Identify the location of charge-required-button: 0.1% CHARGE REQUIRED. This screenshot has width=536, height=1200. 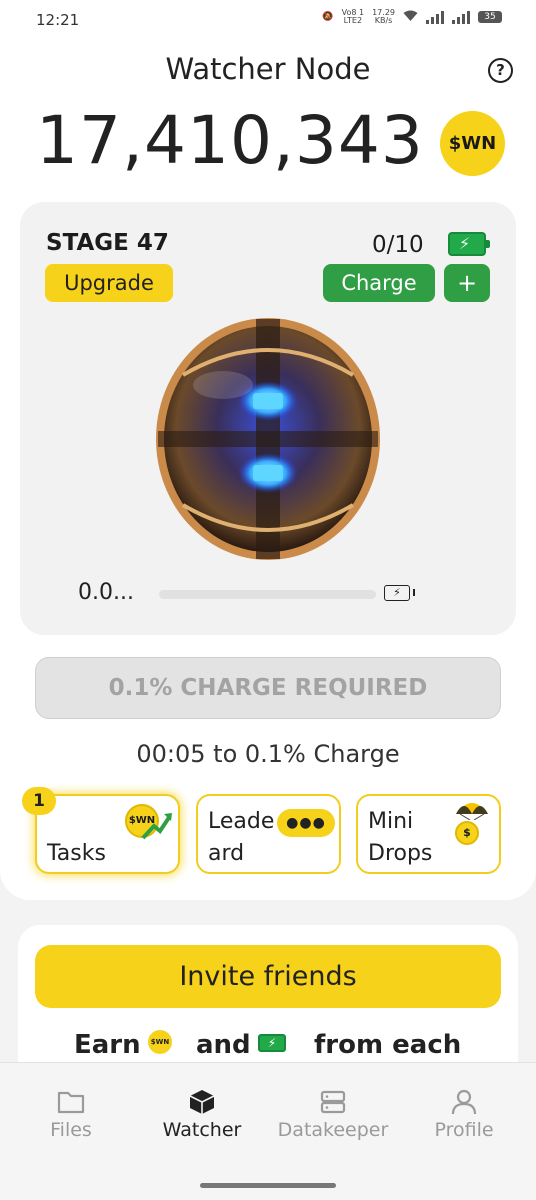
(268, 688).